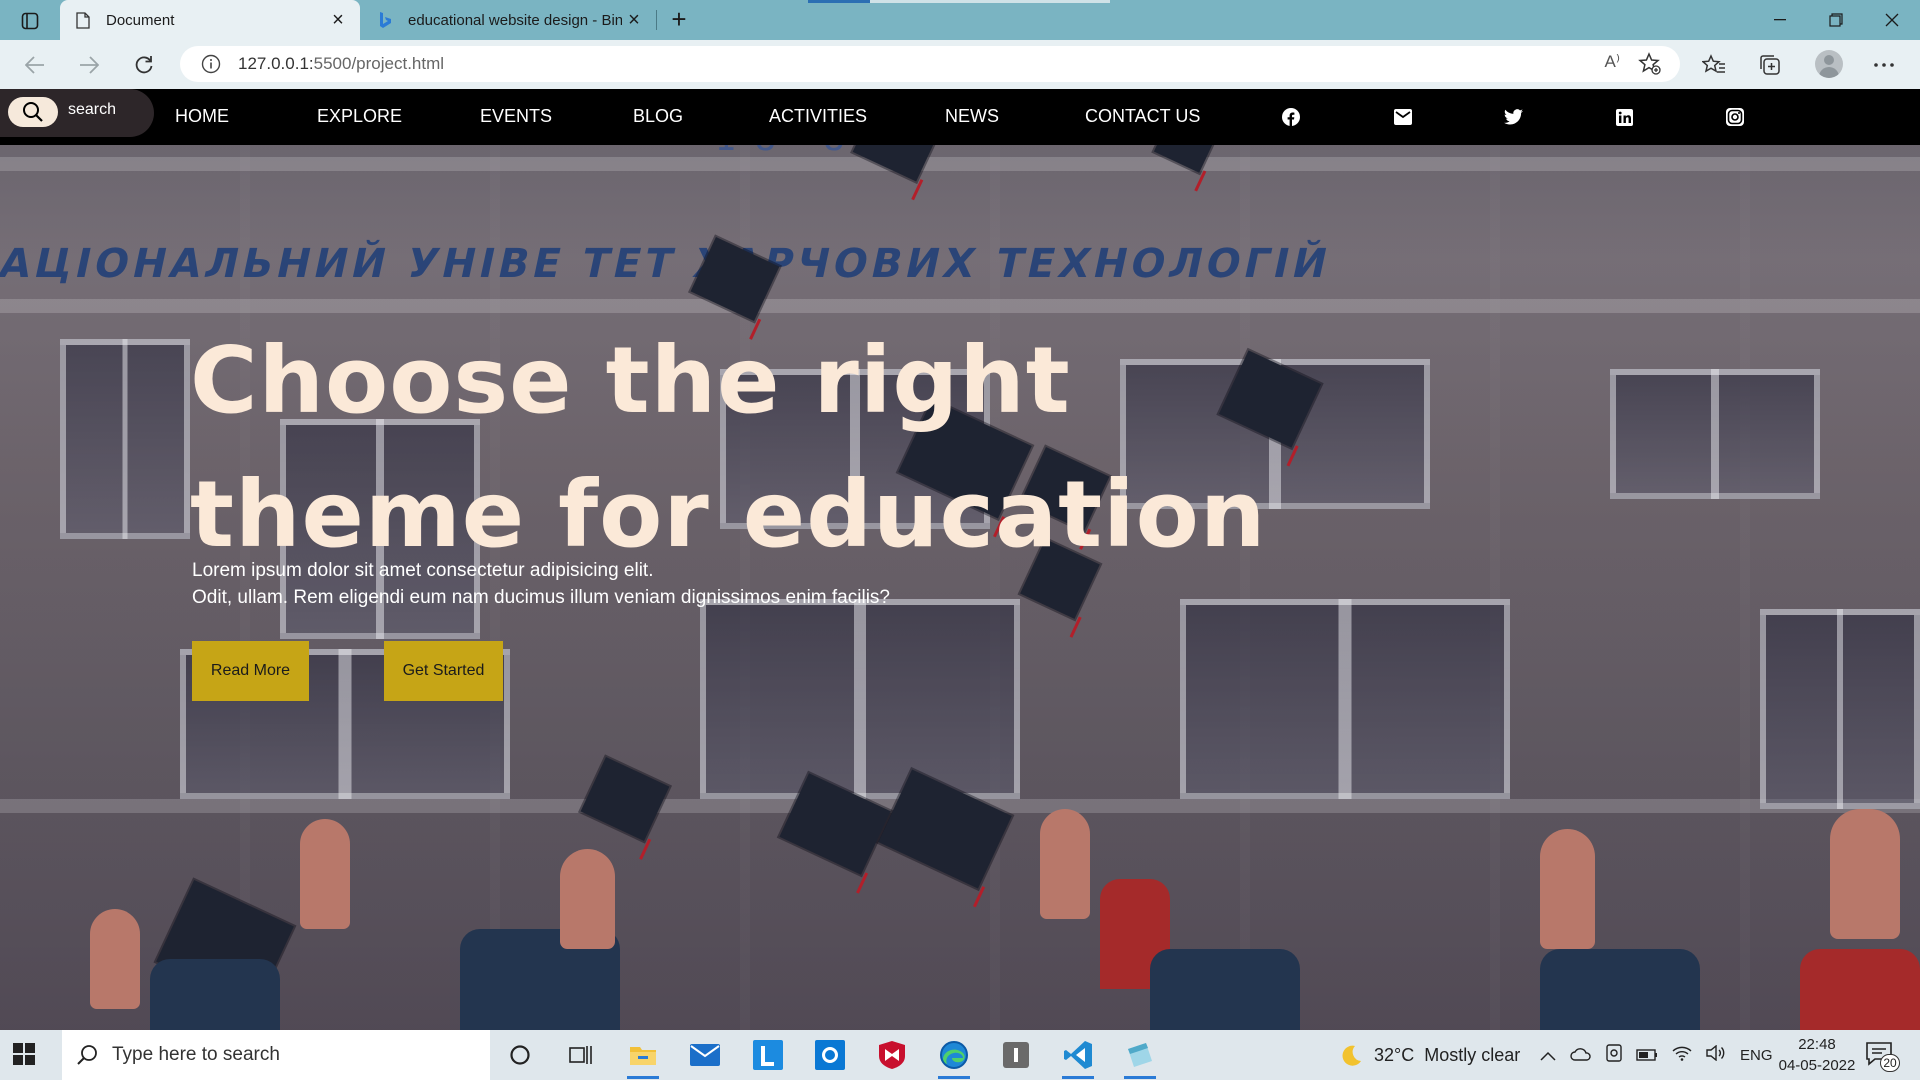 The height and width of the screenshot is (1080, 1920). Describe the element at coordinates (728, 448) in the screenshot. I see `hero-headline: Choose the right theme for education` at that location.